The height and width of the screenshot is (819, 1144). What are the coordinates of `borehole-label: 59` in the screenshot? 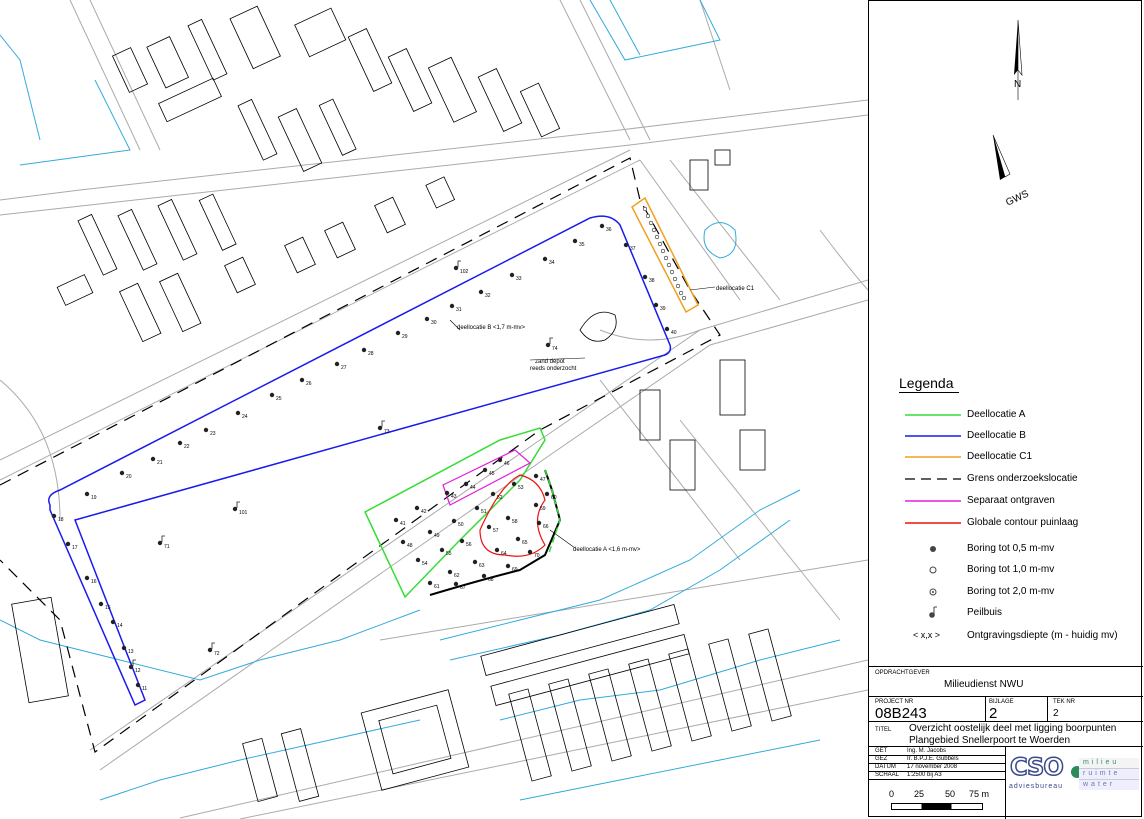 It's located at (543, 509).